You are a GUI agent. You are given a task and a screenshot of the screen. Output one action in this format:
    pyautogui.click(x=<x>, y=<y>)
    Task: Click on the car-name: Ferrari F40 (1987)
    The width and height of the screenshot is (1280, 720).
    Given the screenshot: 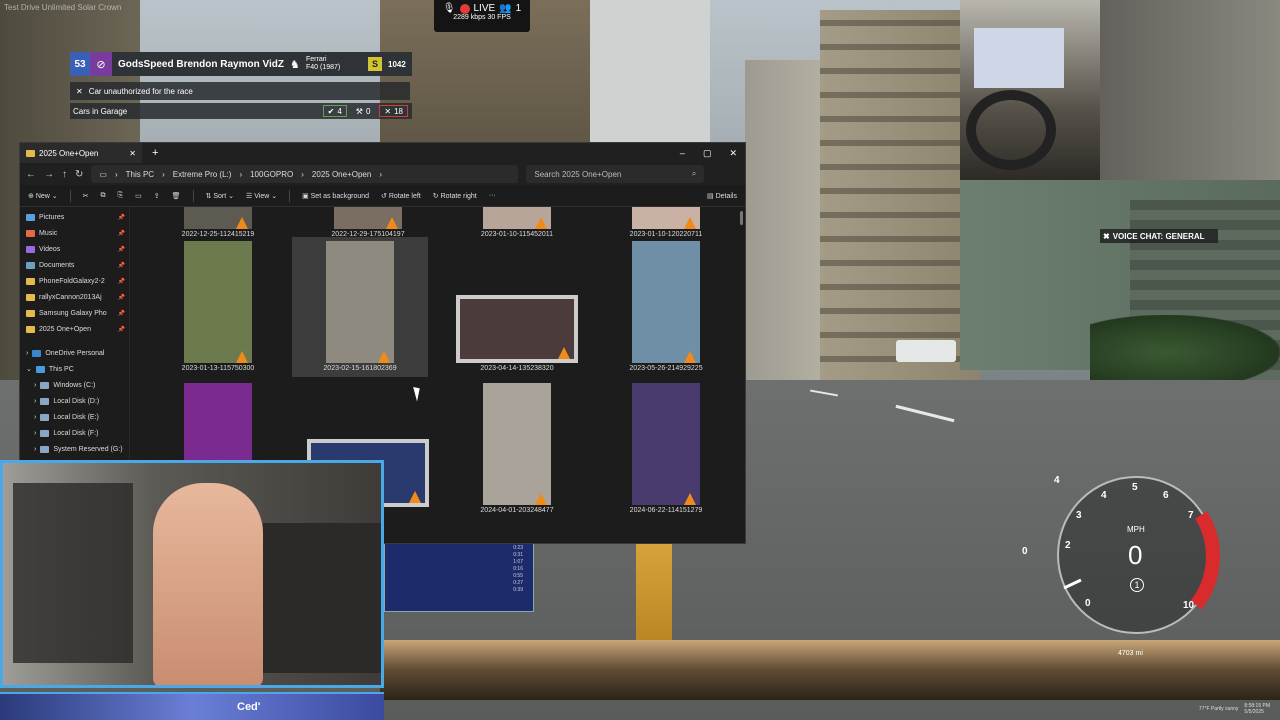 What is the action you would take?
    pyautogui.click(x=337, y=64)
    